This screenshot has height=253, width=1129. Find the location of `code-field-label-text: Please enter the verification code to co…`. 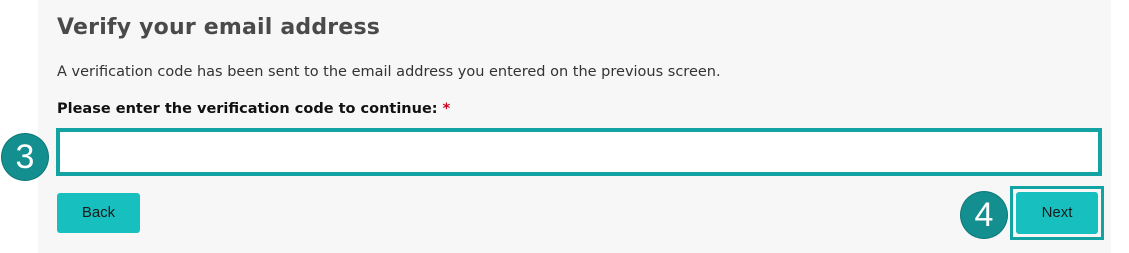

code-field-label-text: Please enter the verification code to co… is located at coordinates (247, 109).